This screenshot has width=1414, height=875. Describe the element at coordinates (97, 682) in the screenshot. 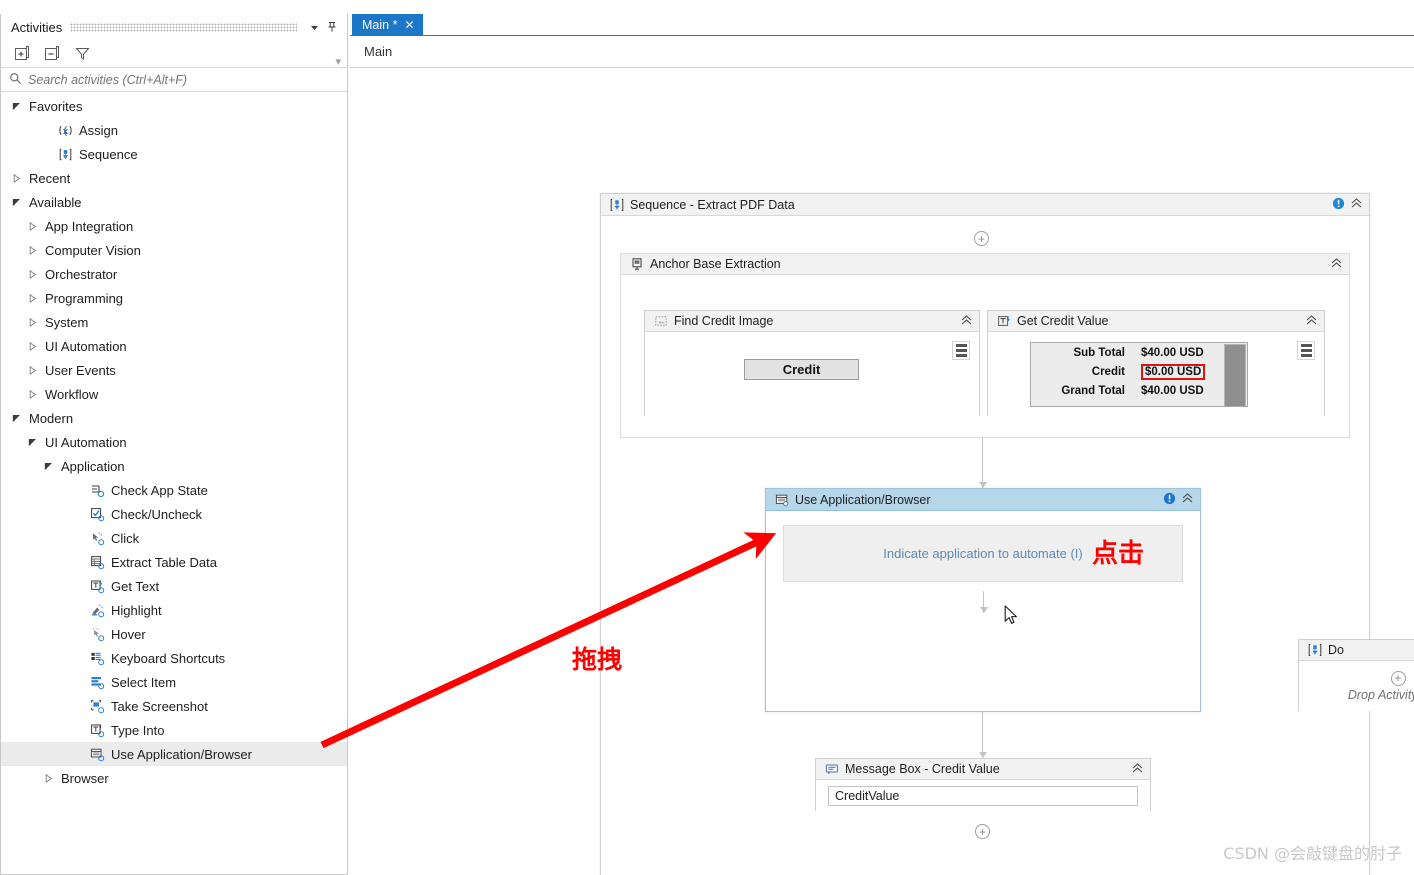

I see `select-item-icon` at that location.